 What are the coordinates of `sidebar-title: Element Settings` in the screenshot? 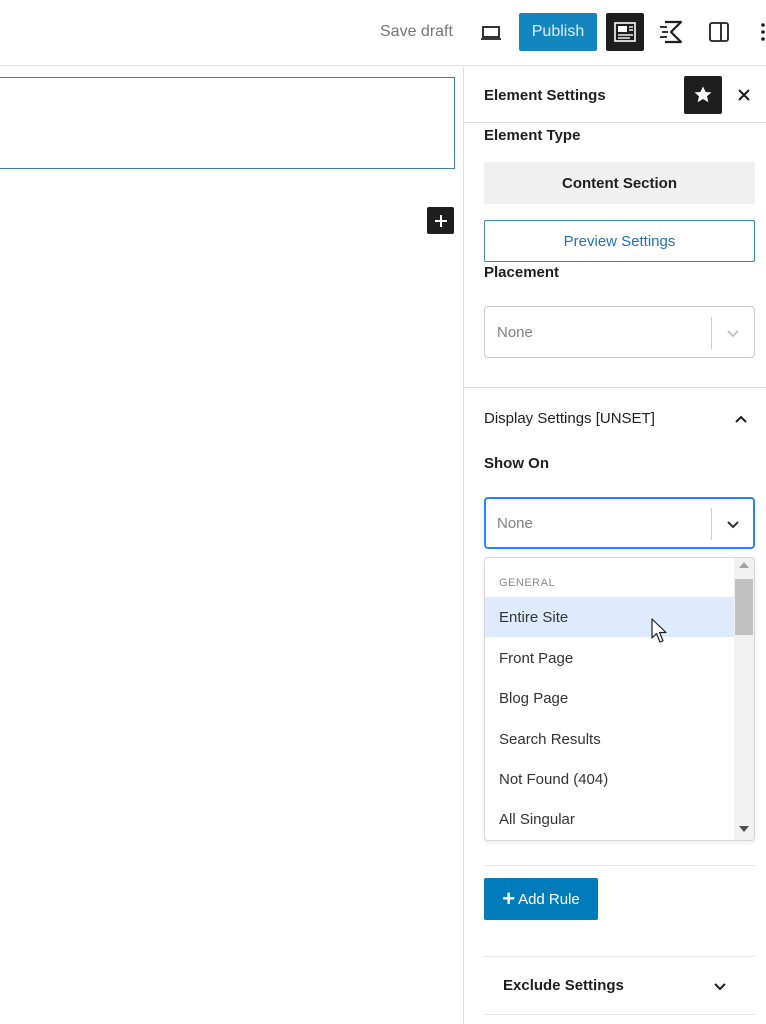 It's located at (545, 95).